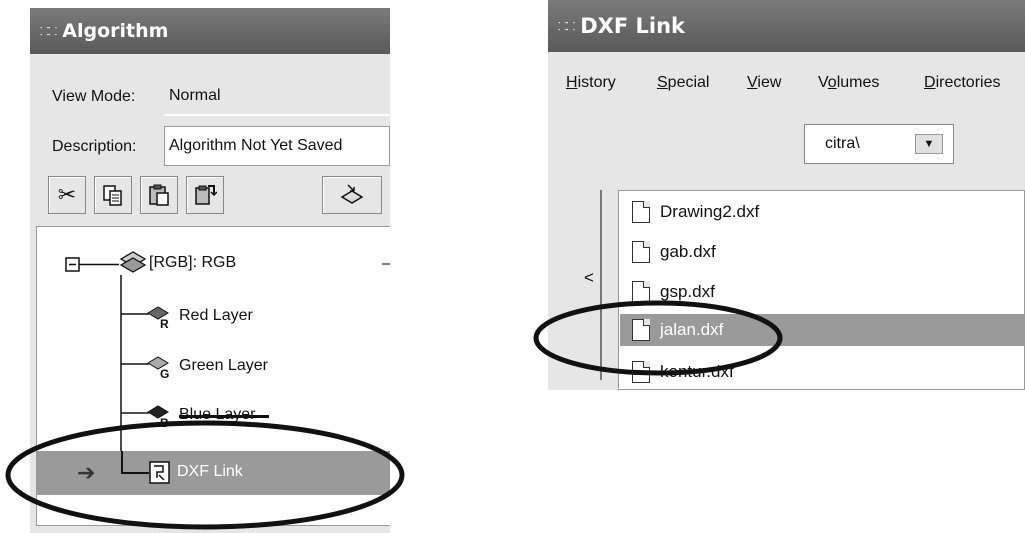  Describe the element at coordinates (930, 82) in the screenshot. I see `menu-mnemonic: D` at that location.